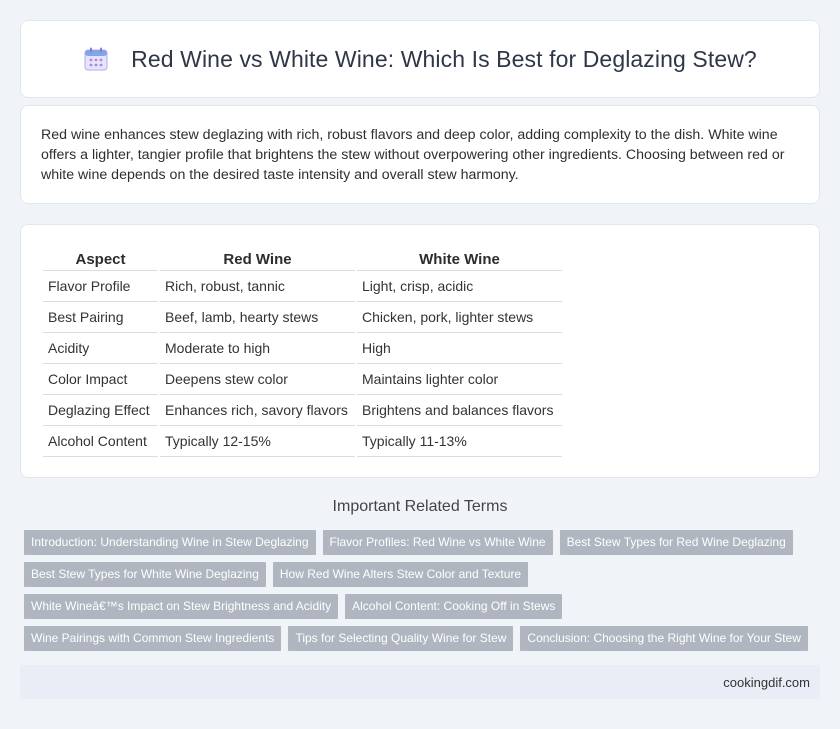  I want to click on table-cell: Best Pairing, so click(100, 317).